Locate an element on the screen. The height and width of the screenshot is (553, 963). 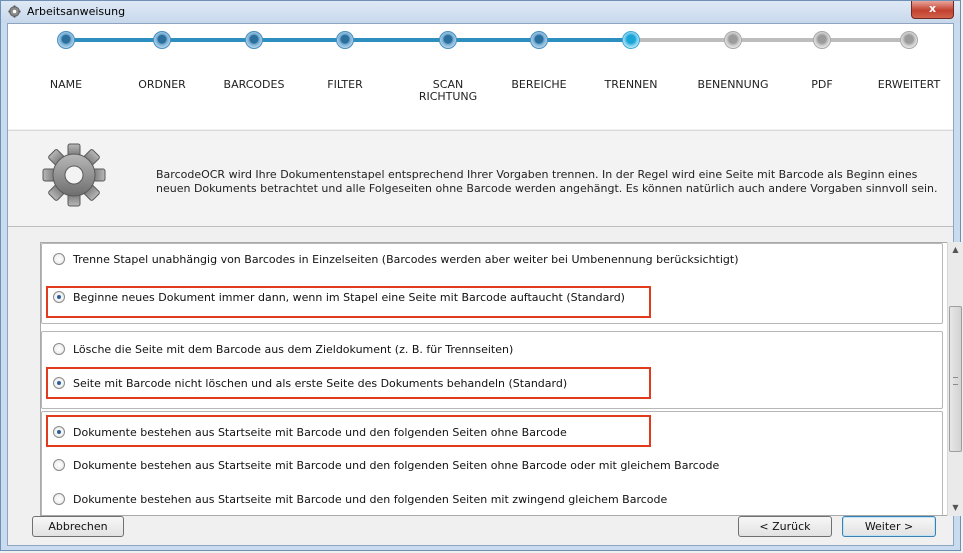
step-label: ERWEITERT is located at coordinates (909, 84).